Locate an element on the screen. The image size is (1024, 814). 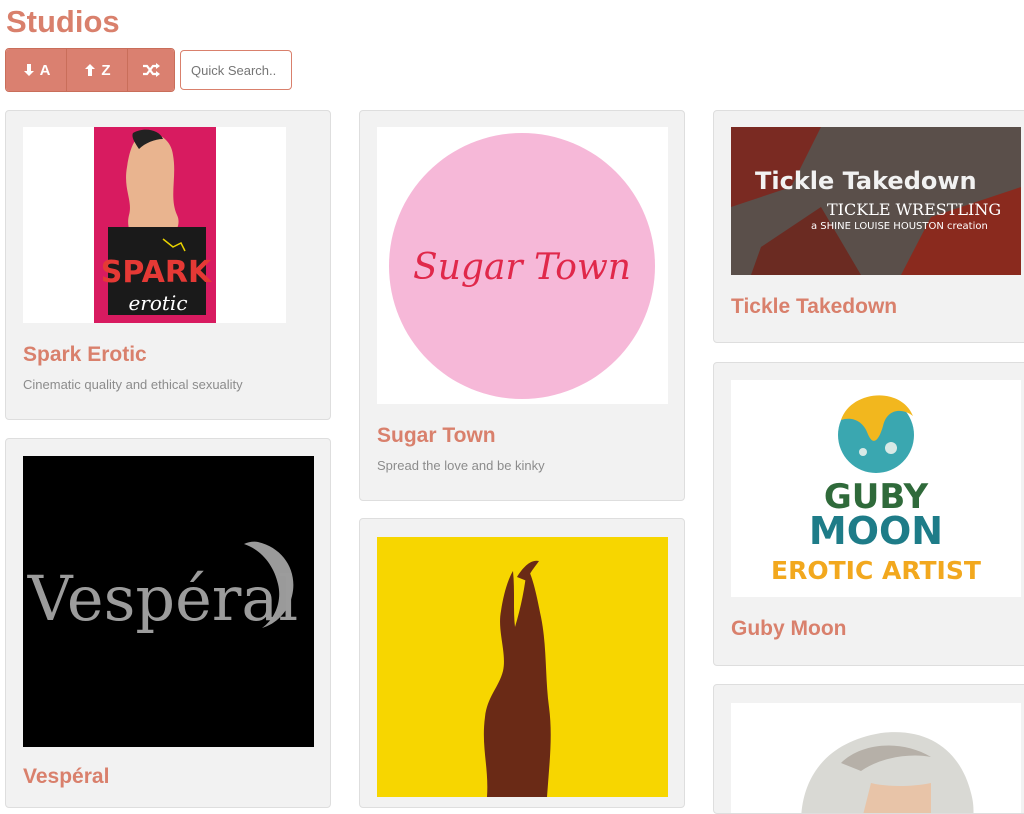
studio-logo-spark-erotic: SPARK erotic is located at coordinates (154, 225).